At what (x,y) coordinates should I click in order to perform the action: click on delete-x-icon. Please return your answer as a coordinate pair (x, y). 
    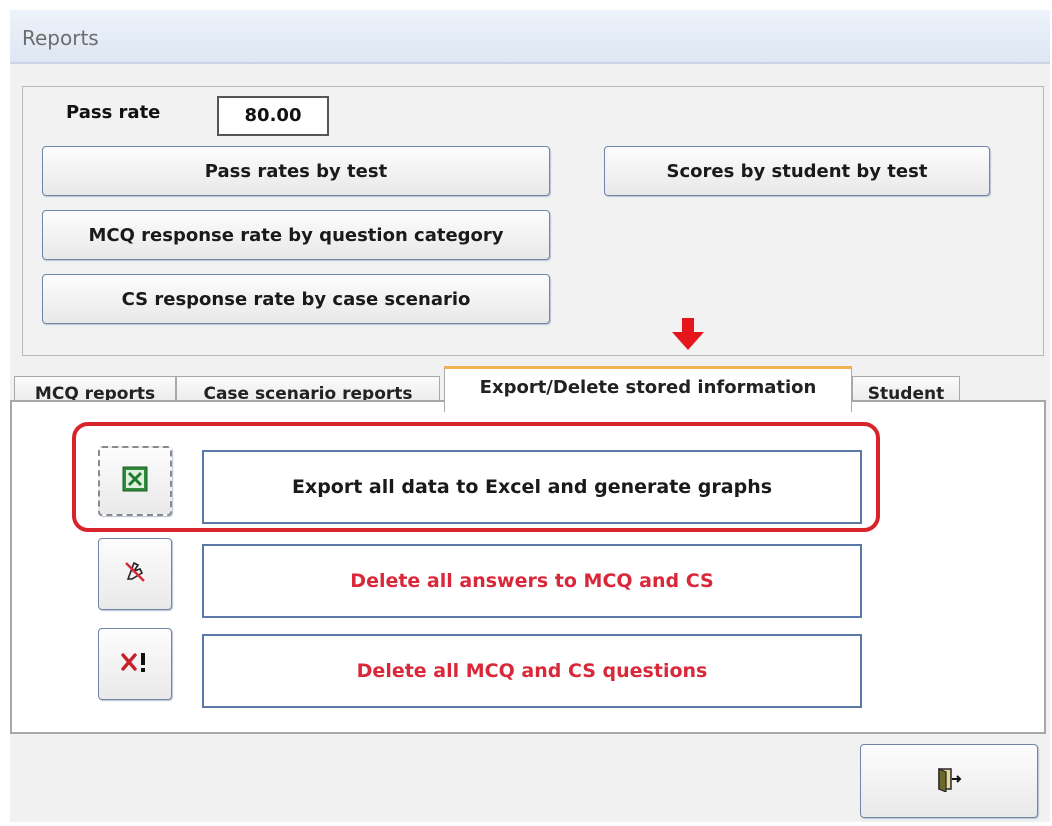
    Looking at the image, I should click on (135, 664).